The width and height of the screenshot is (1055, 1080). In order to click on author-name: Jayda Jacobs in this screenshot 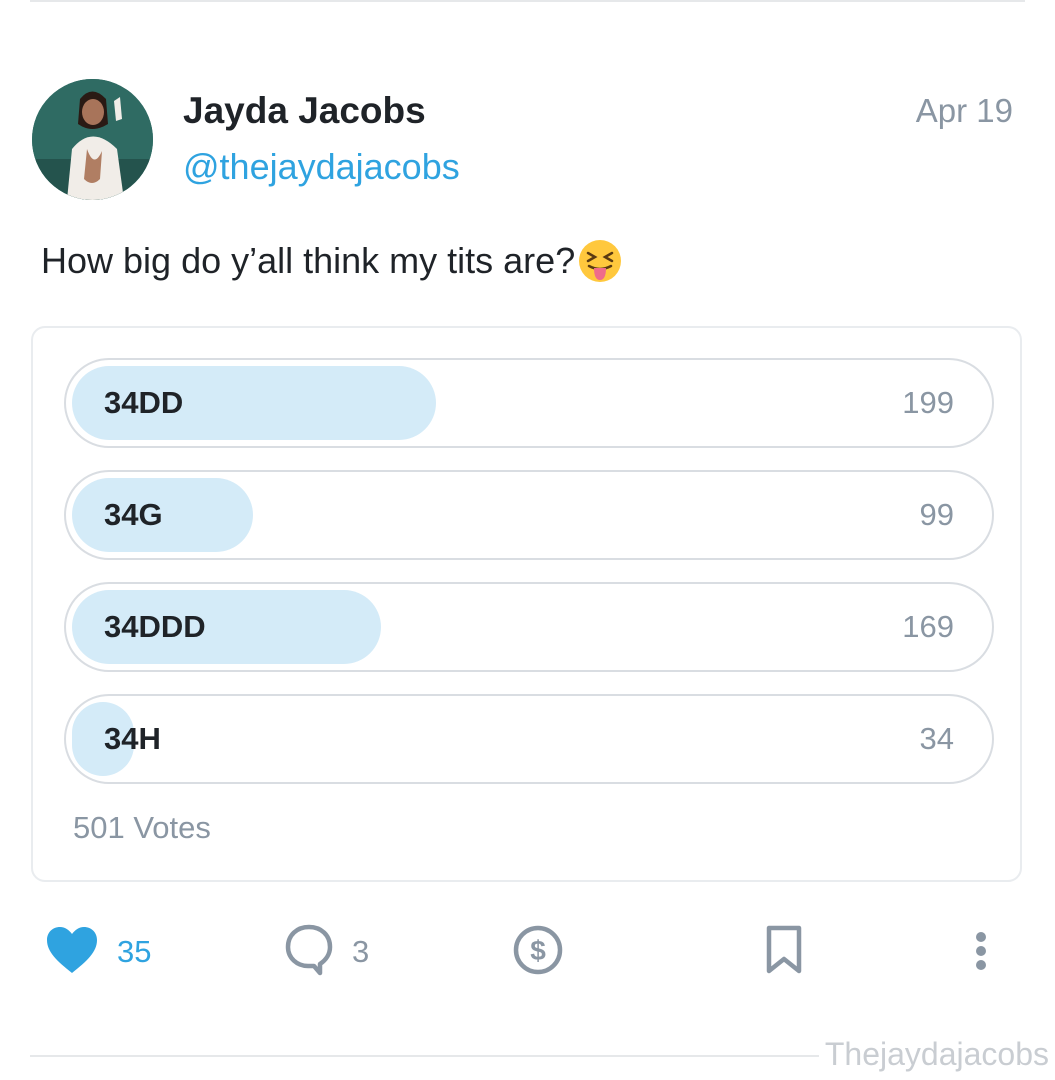, I will do `click(304, 111)`.